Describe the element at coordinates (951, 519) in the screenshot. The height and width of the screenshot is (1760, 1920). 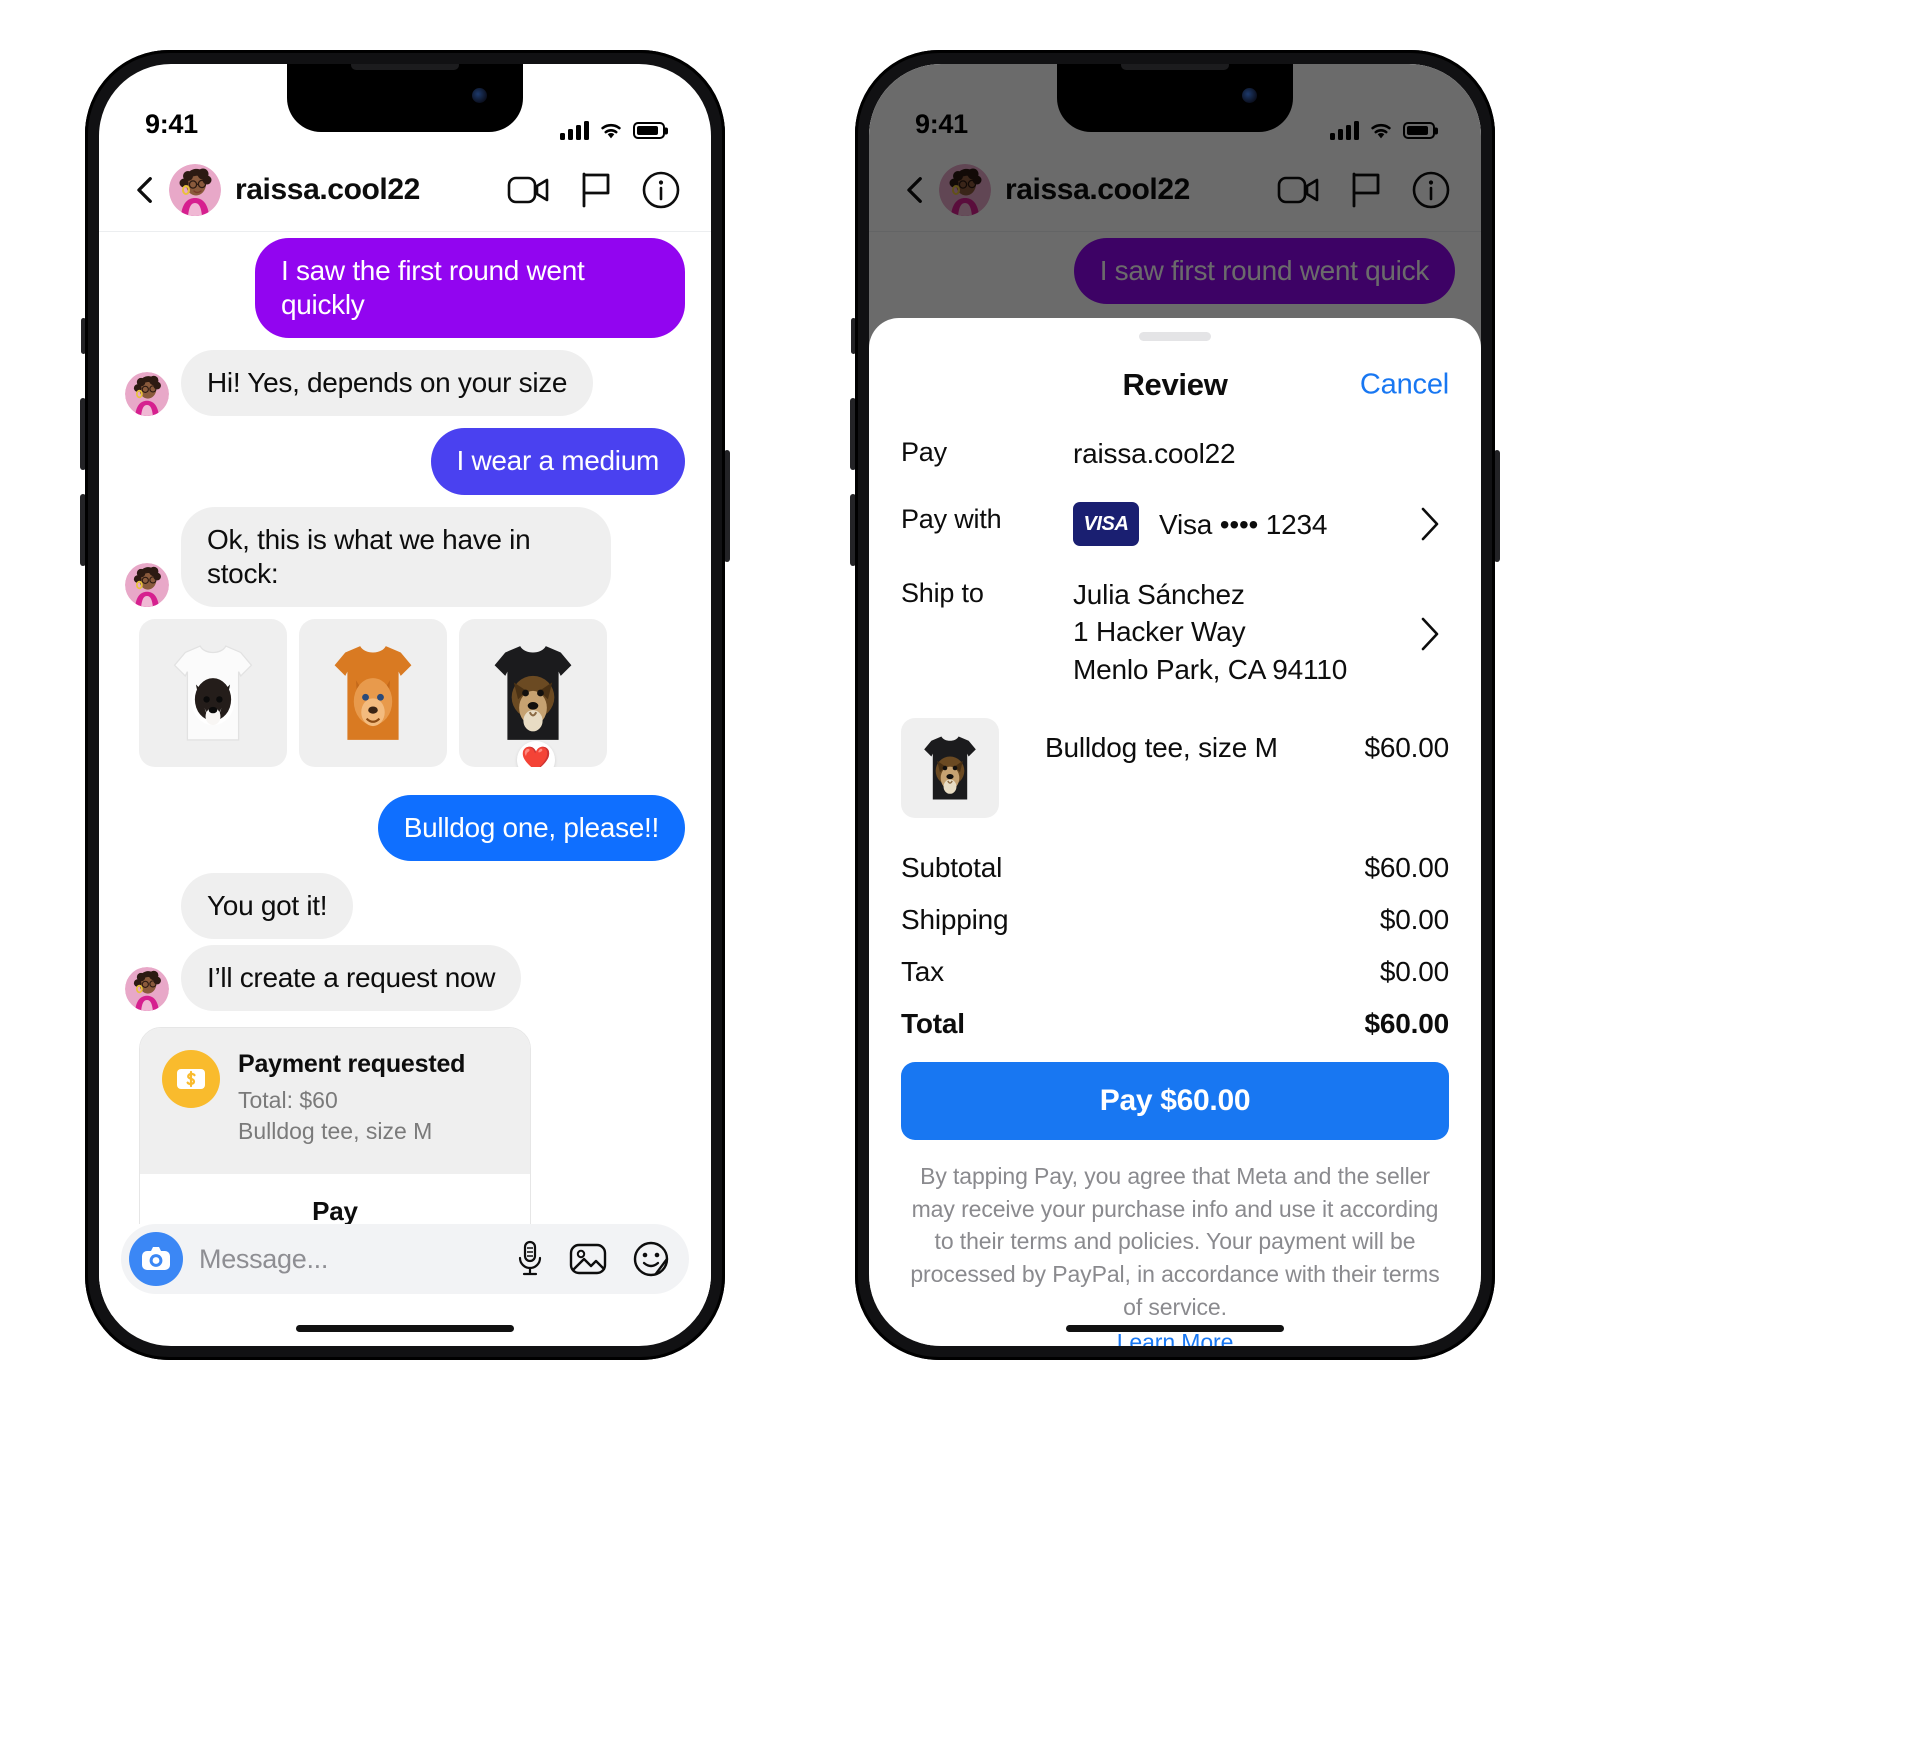
I see `review-row-label: Pay with` at that location.